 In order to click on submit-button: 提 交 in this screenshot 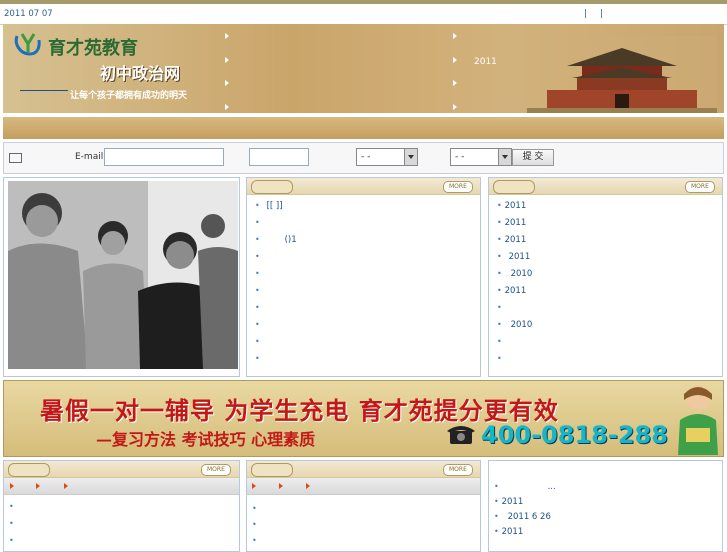, I will do `click(533, 157)`.